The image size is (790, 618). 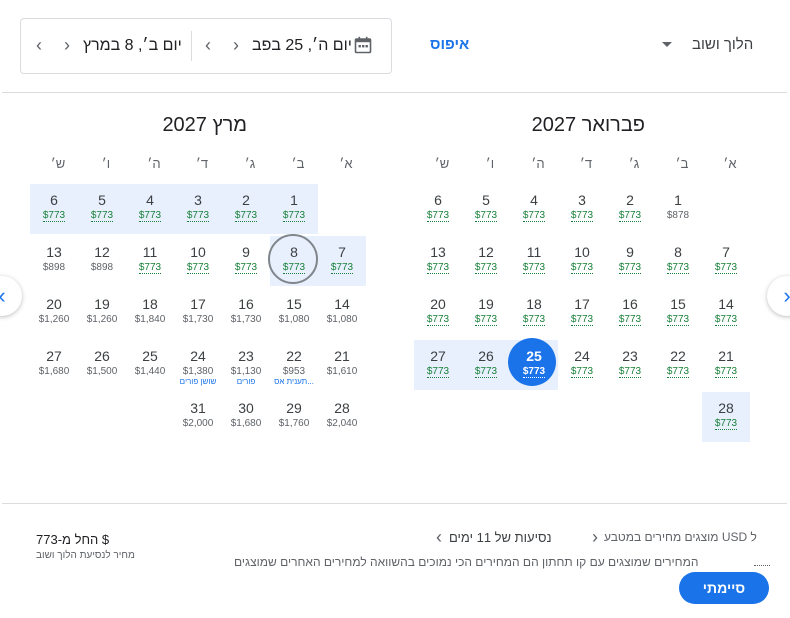 I want to click on return-next-button: ›, so click(x=67, y=46).